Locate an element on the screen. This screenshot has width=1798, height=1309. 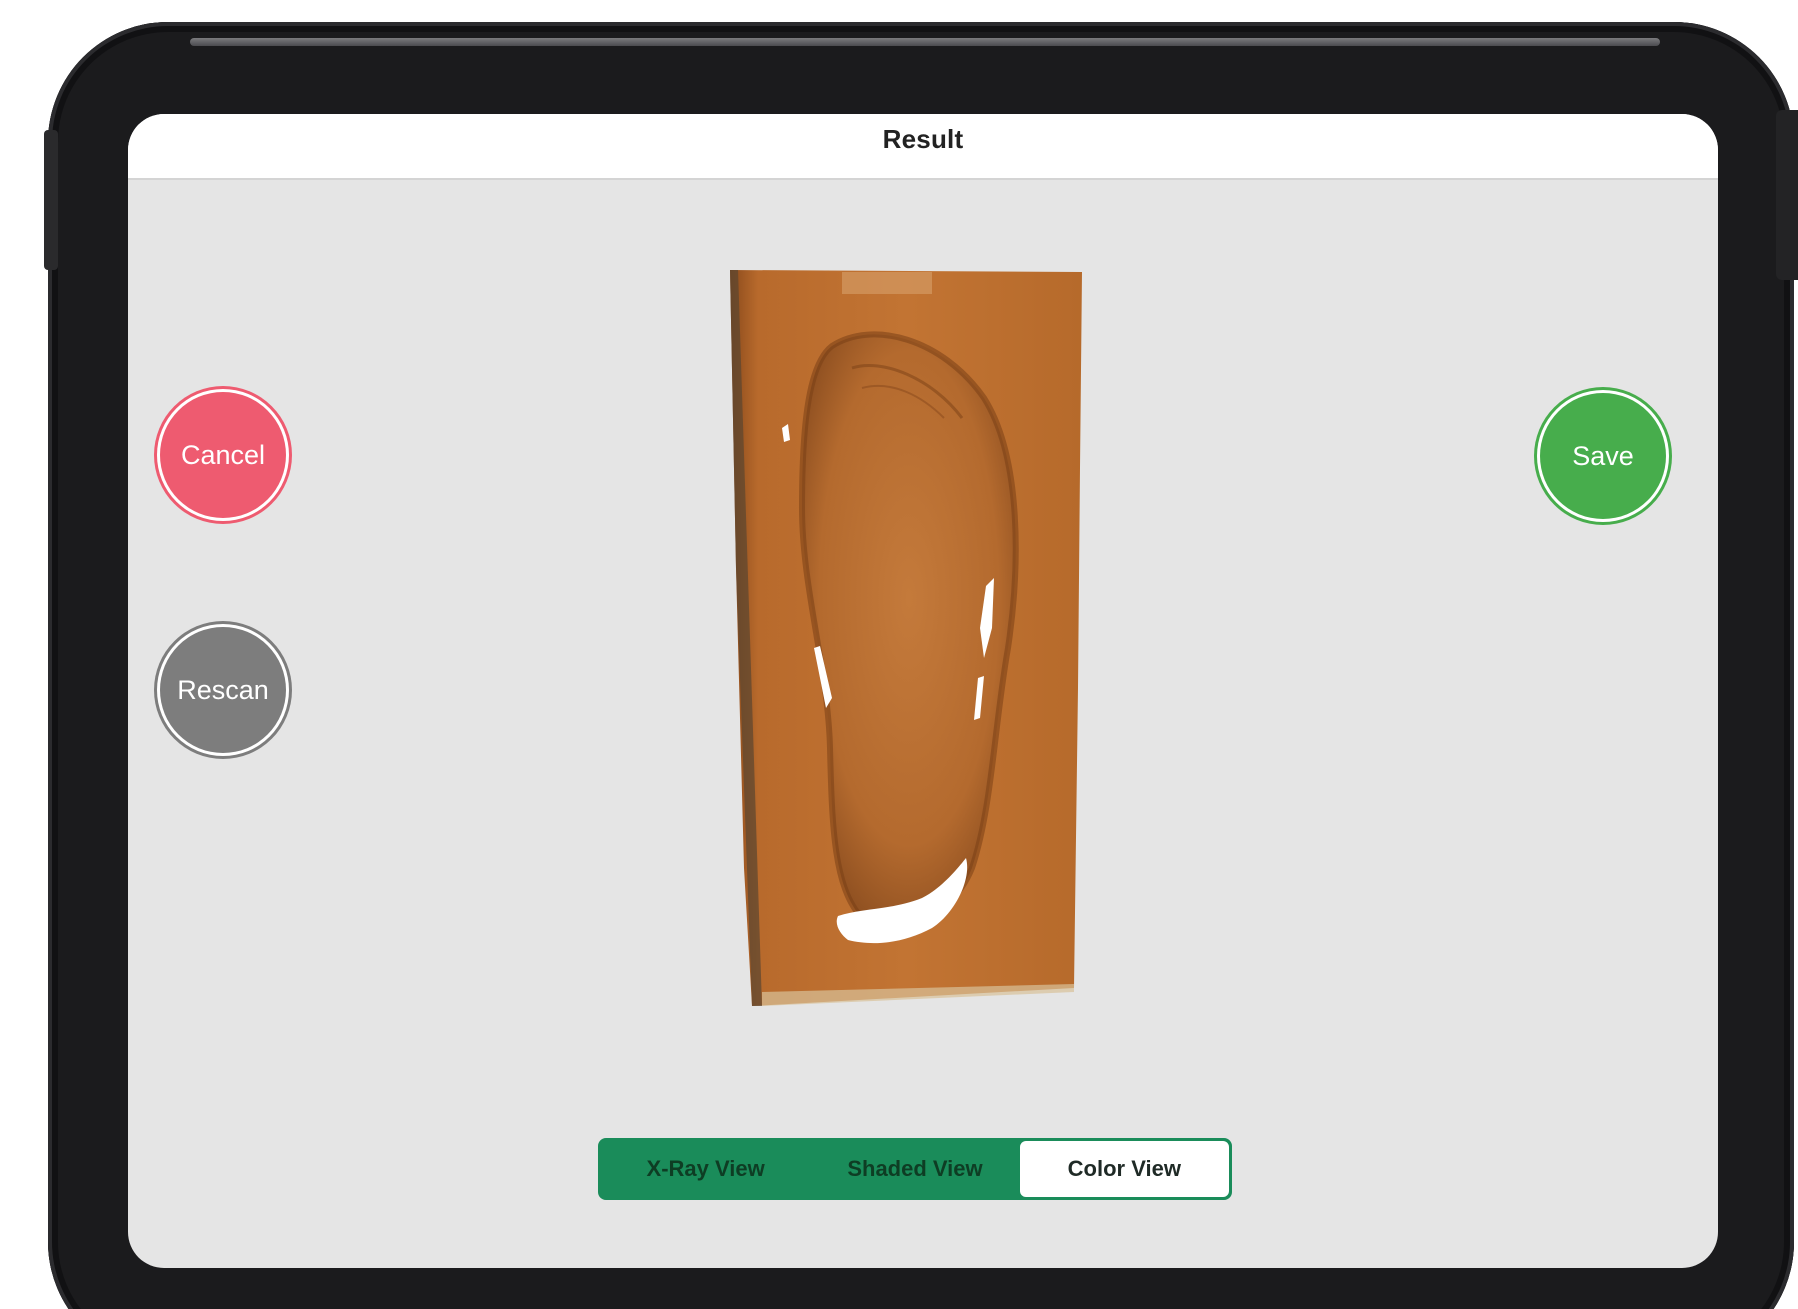
save-button-label: Save is located at coordinates (1603, 455).